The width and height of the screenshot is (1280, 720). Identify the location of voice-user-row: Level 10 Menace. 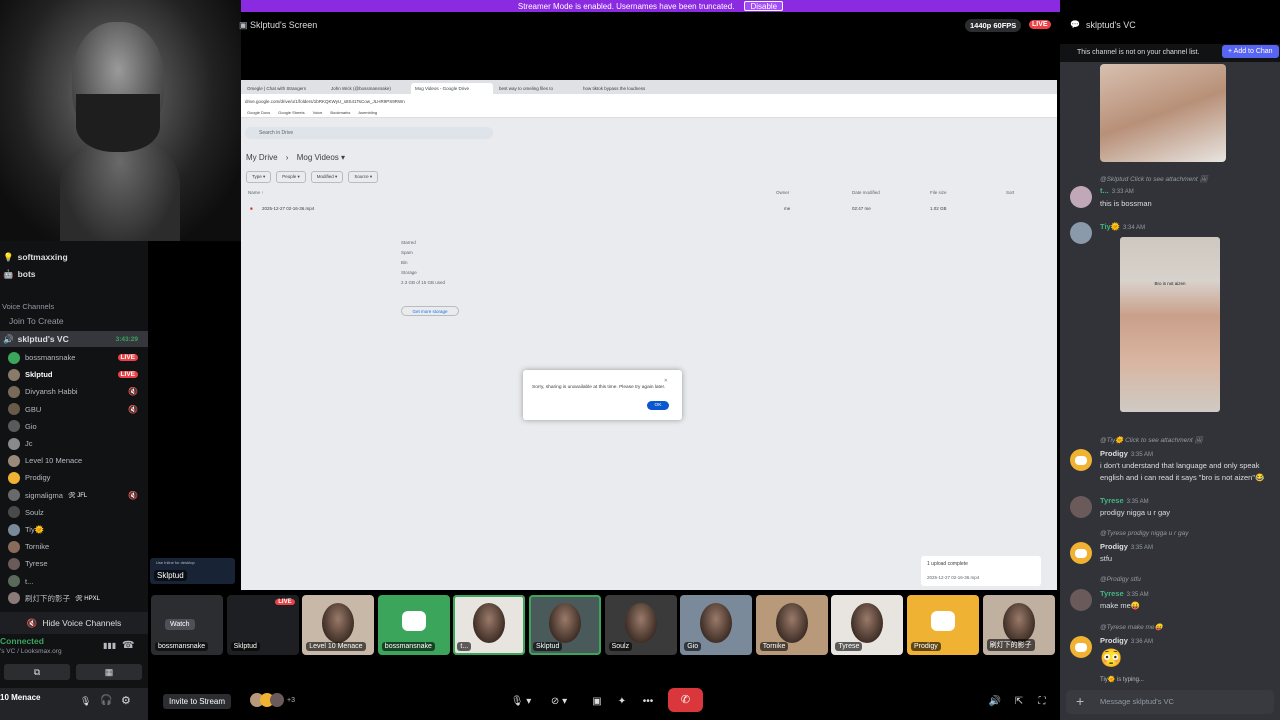
(74, 460).